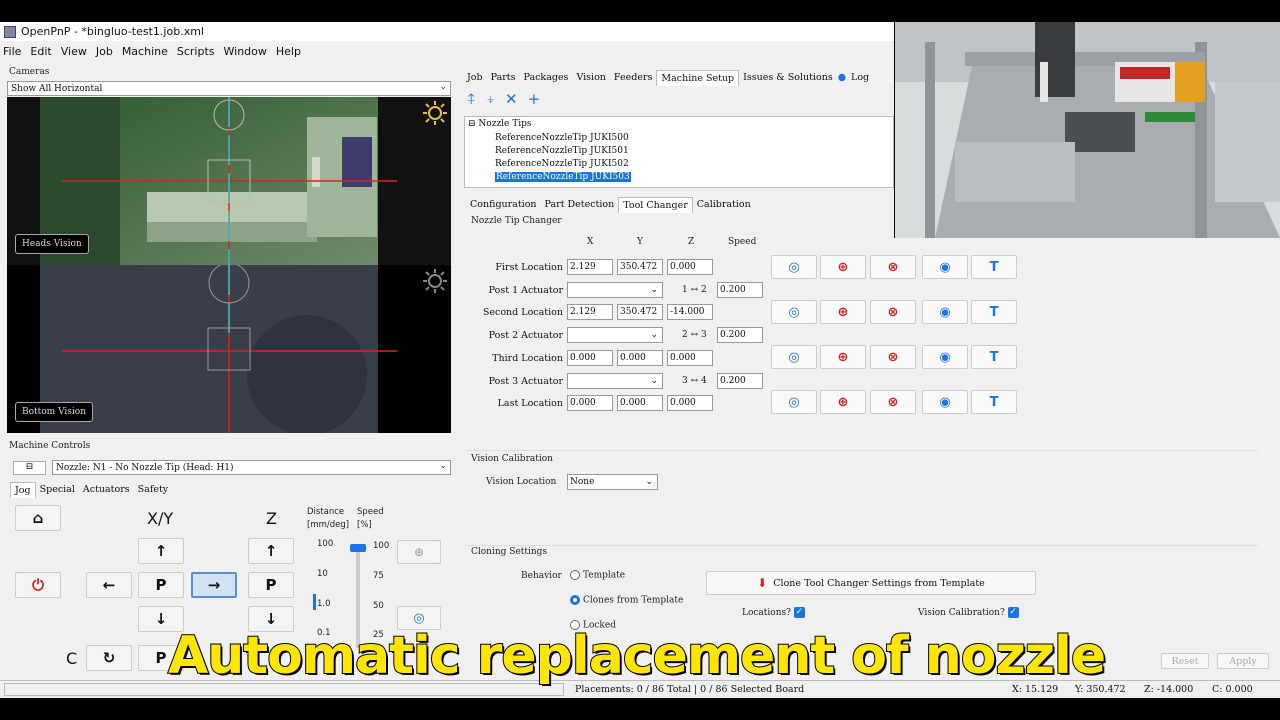 This screenshot has width=1280, height=720. I want to click on sun-icon-dim, so click(435, 281).